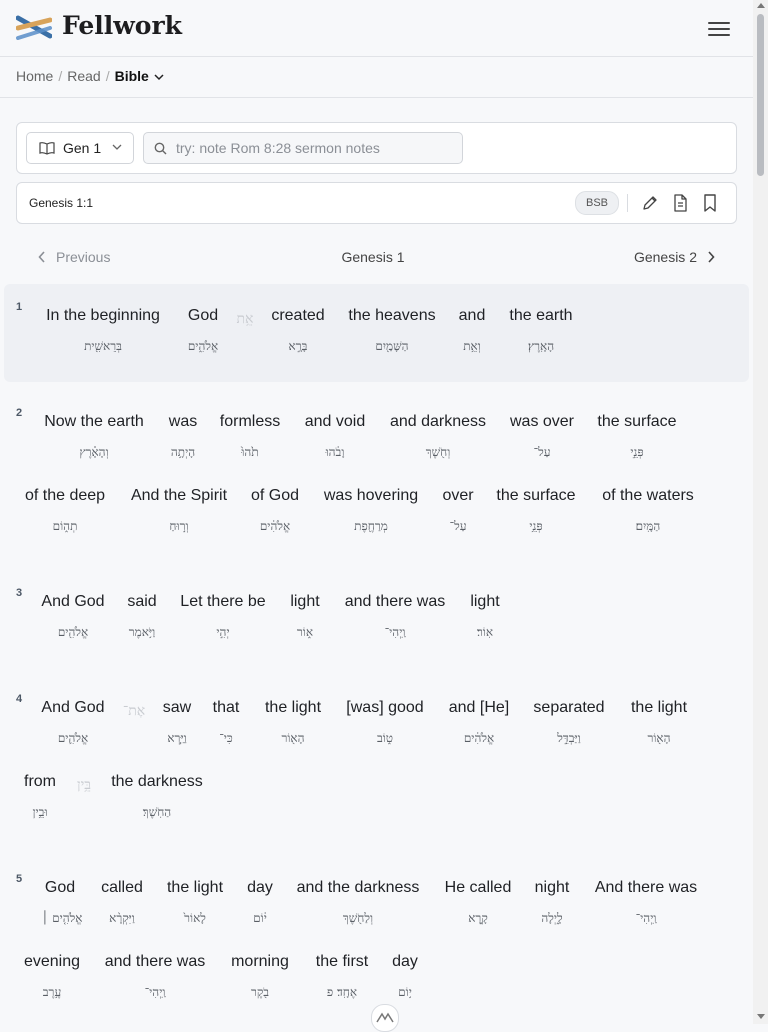 This screenshot has height=1032, width=768. I want to click on word-english: Let there be, so click(222, 602).